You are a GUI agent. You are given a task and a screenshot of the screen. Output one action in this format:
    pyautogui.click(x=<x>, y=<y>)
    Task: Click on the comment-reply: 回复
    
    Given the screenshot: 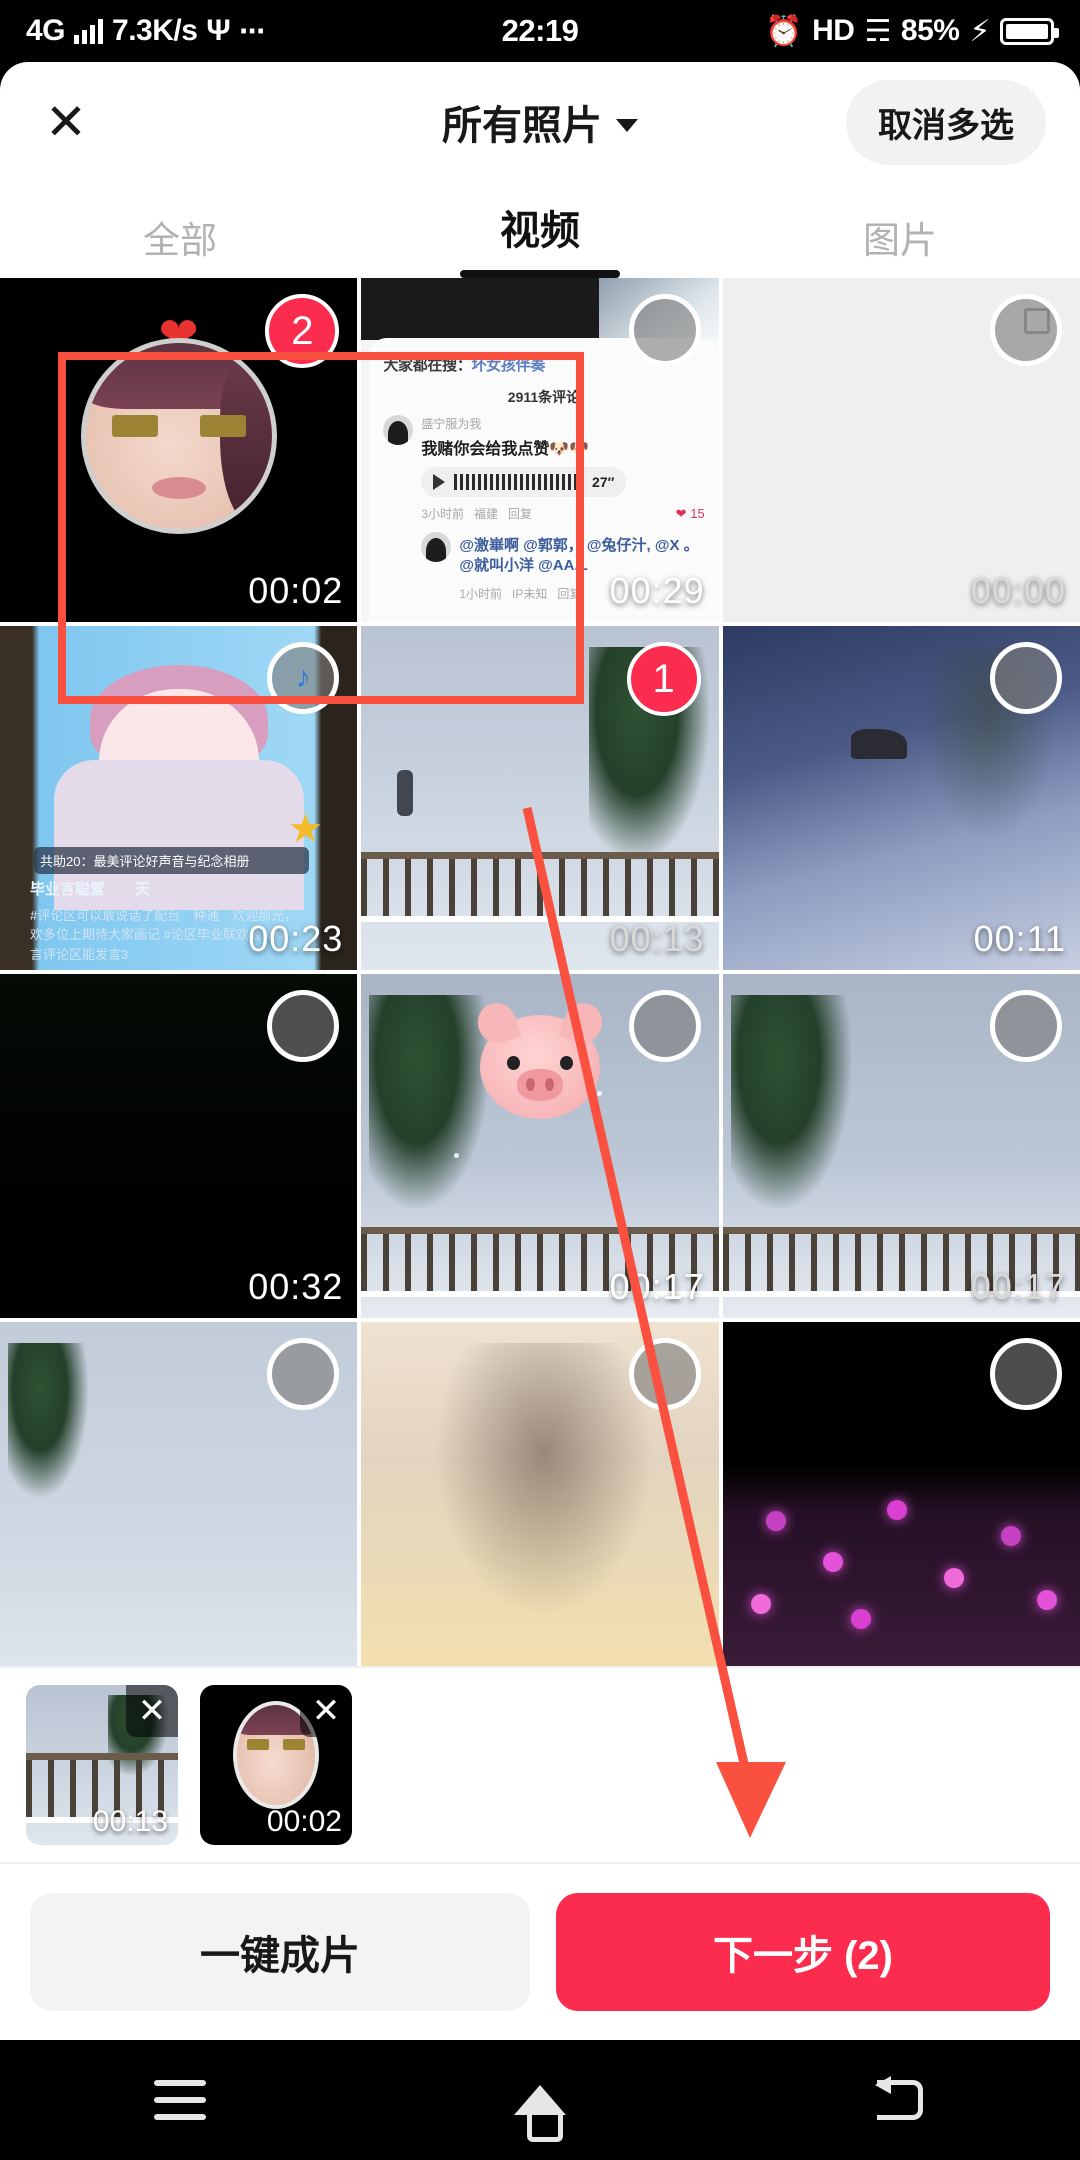 What is the action you would take?
    pyautogui.click(x=520, y=514)
    